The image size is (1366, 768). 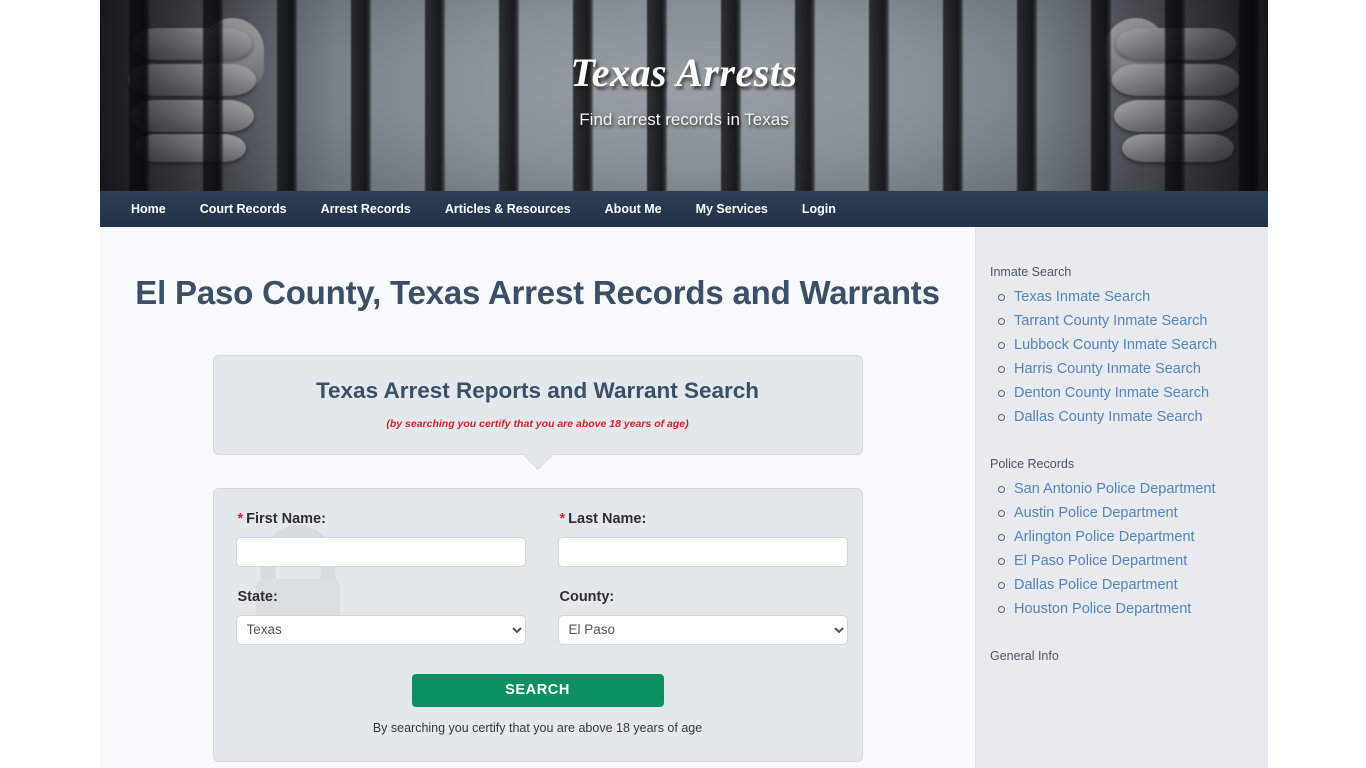 I want to click on county-field-group: County: El Paso, so click(x=702, y=616).